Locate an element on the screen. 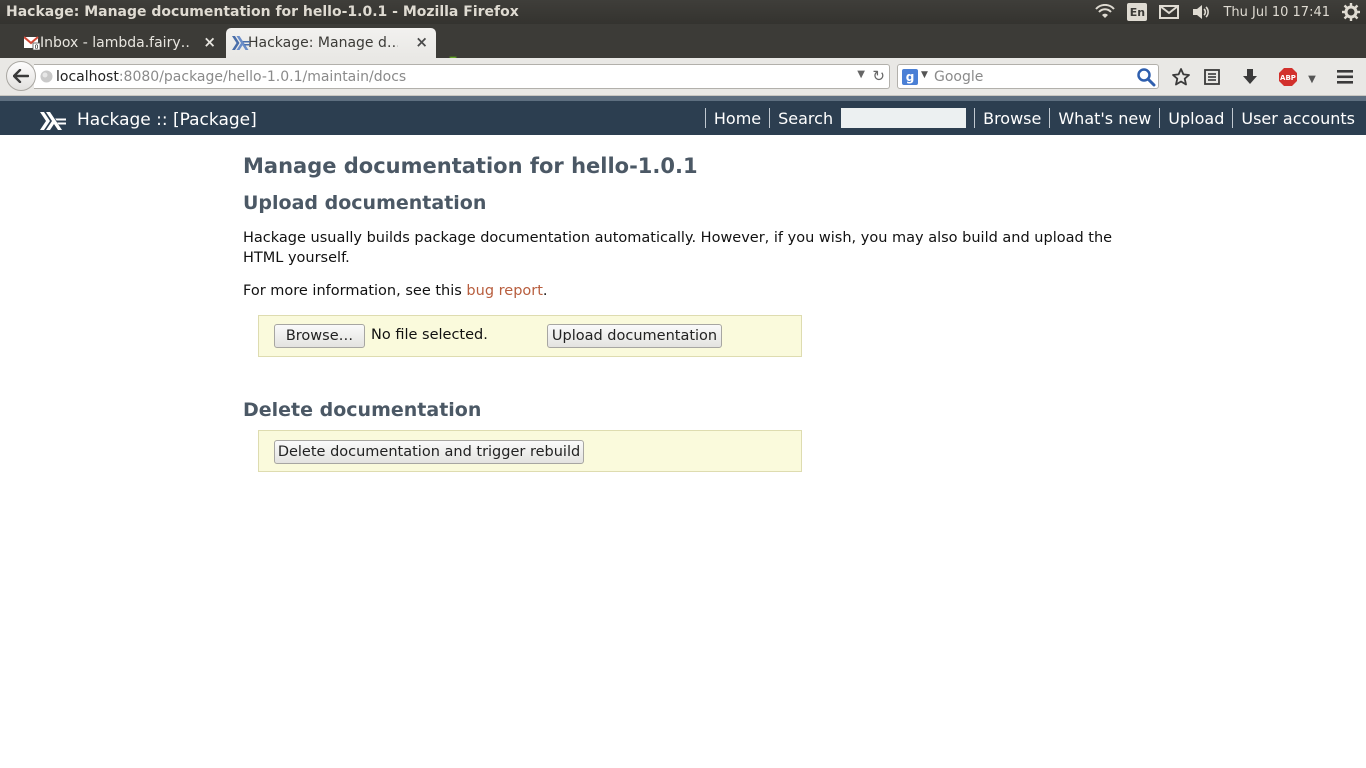 The width and height of the screenshot is (1366, 768). google-icon: g is located at coordinates (910, 77).